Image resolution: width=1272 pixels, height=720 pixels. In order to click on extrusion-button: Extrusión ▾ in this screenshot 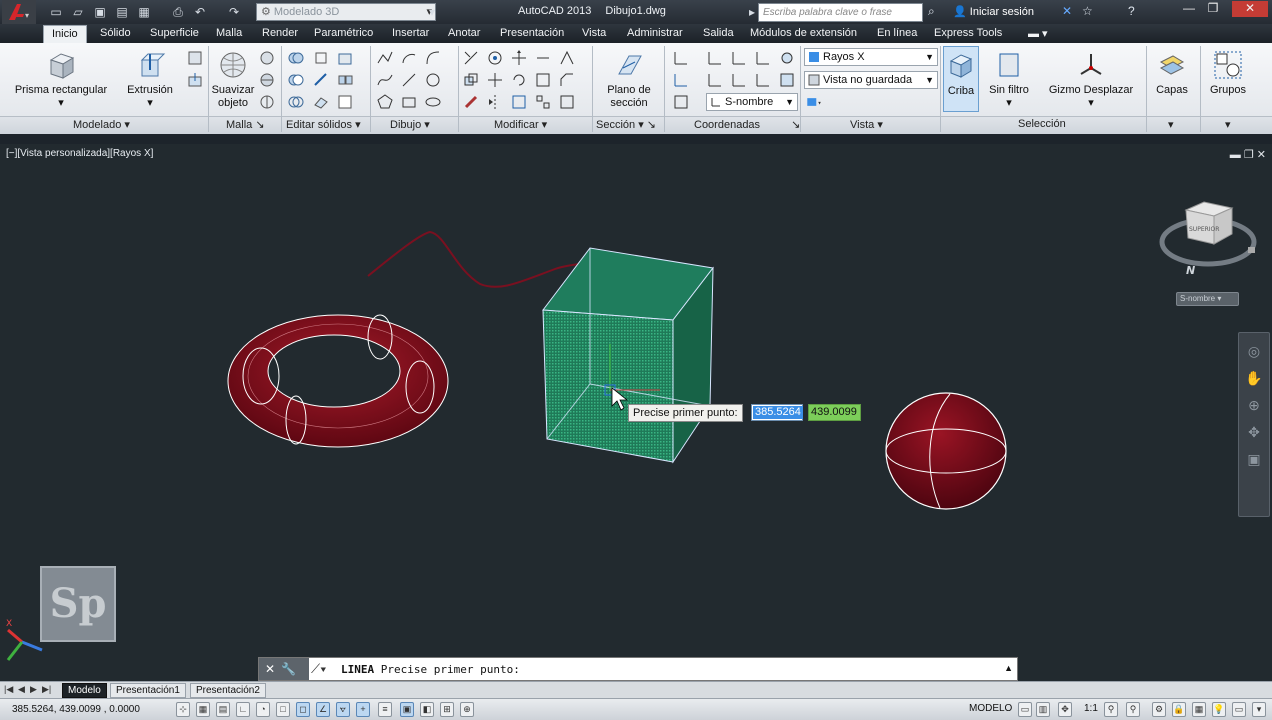, I will do `click(150, 80)`.